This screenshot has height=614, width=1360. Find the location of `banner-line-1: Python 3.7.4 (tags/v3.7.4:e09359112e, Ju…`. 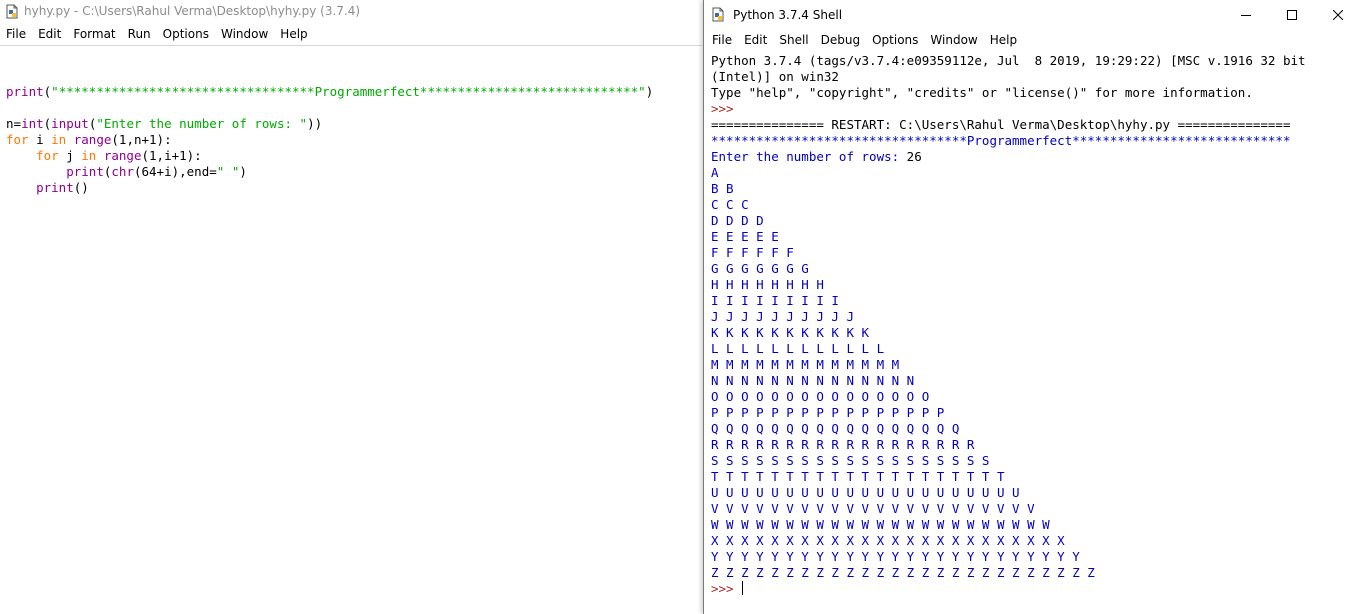

banner-line-1: Python 3.7.4 (tags/v3.7.4:e09359112e, Ju… is located at coordinates (1008, 60).